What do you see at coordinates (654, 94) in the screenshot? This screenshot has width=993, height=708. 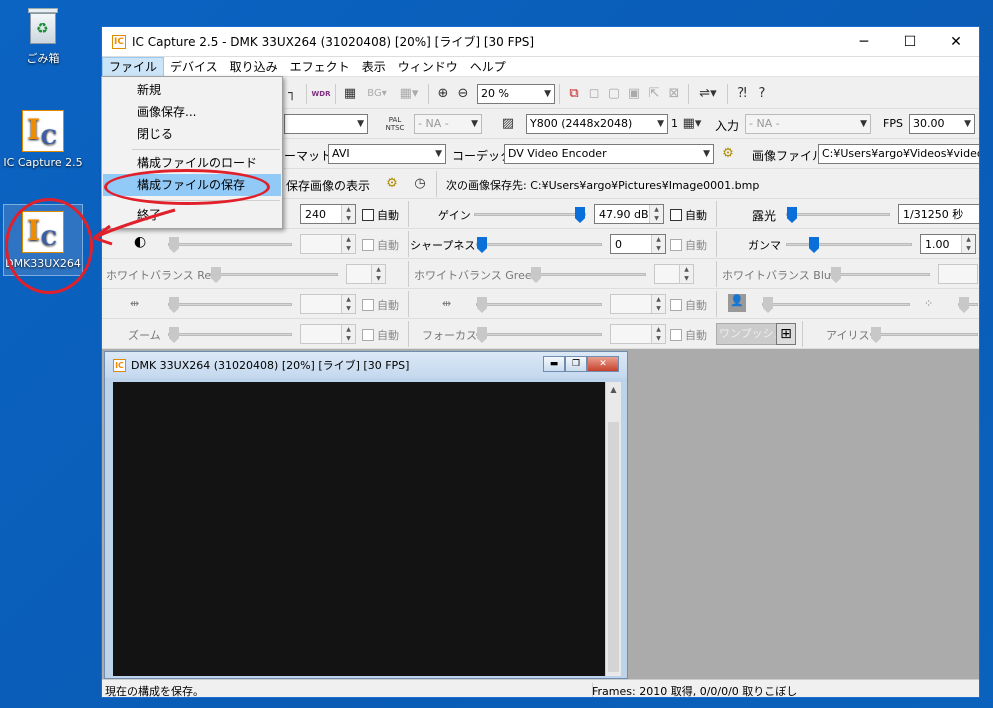 I see `export-icon: ⇱` at bounding box center [654, 94].